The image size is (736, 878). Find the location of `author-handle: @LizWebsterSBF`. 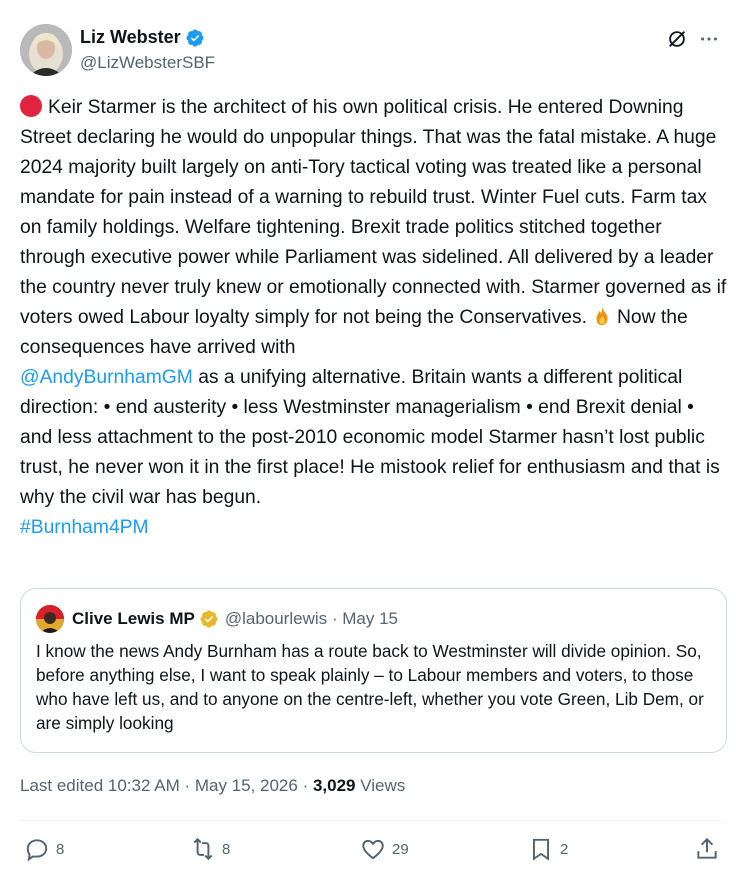

author-handle: @LizWebsterSBF is located at coordinates (147, 63).